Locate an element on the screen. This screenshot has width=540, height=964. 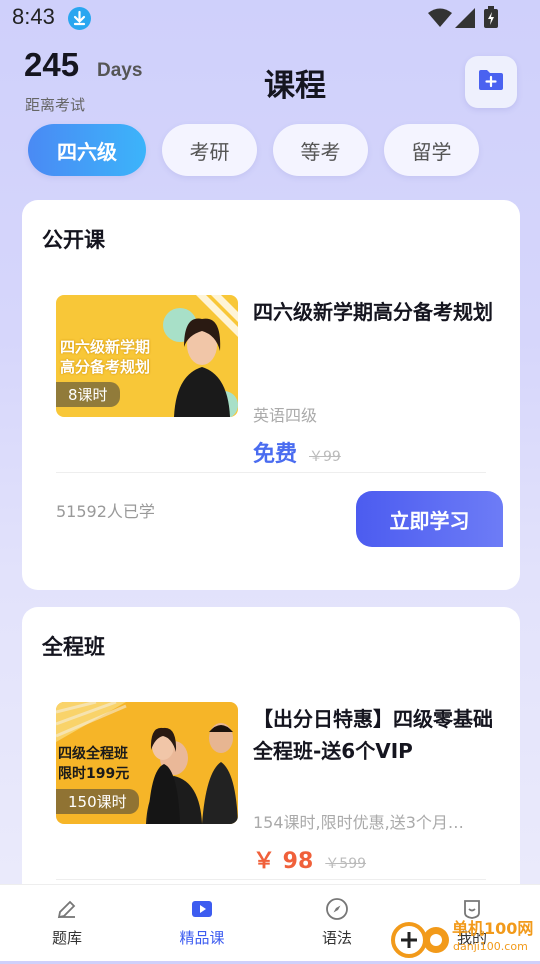
nav-label: 语法 is located at coordinates (336, 938).